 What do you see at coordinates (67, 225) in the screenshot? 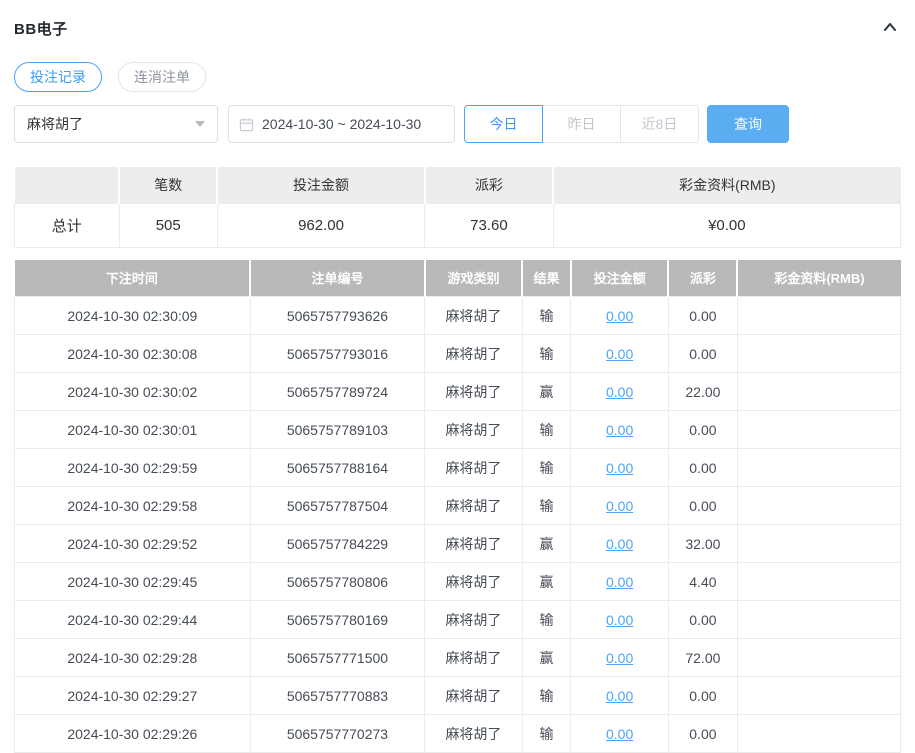
I see `summary-total-label: 总计` at bounding box center [67, 225].